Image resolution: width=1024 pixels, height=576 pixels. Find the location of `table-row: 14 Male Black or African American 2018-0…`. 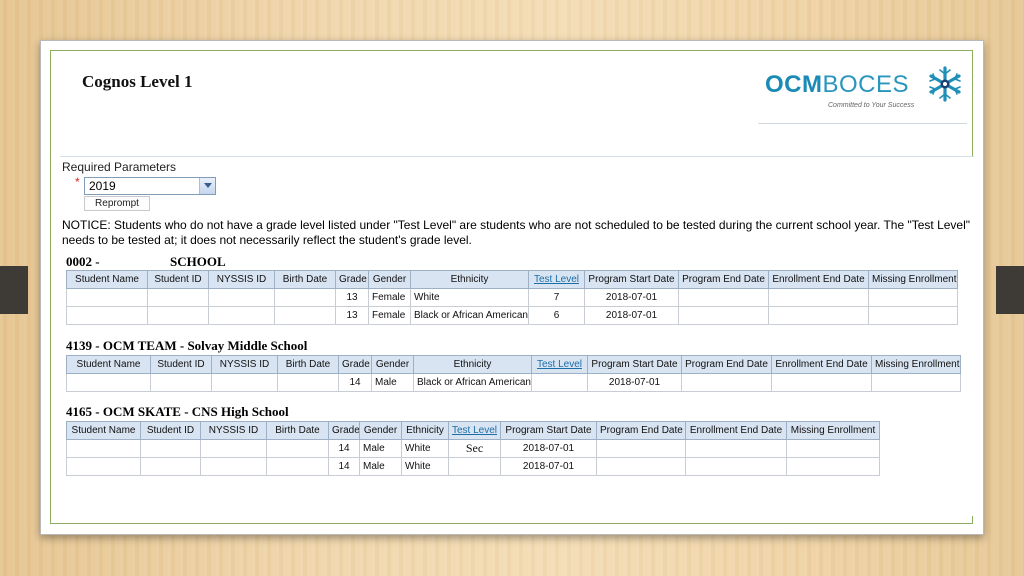

table-row: 14 Male Black or African American 2018-0… is located at coordinates (513, 382).